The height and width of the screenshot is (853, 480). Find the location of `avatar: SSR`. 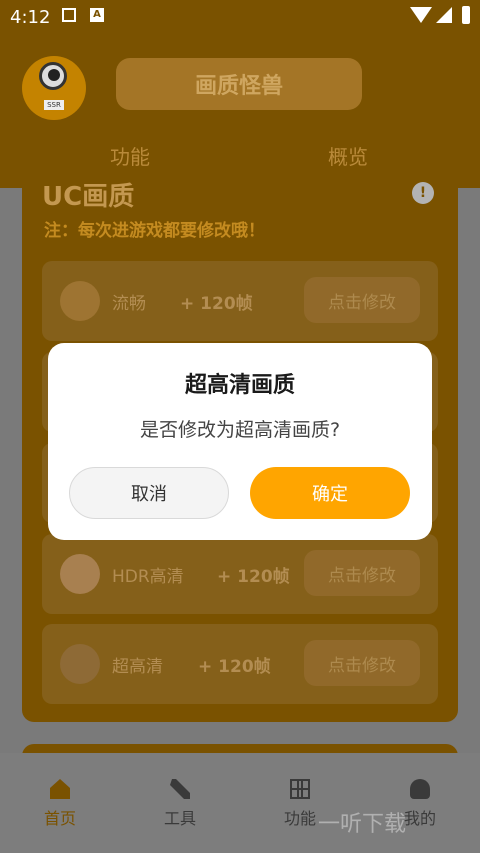

avatar: SSR is located at coordinates (54, 88).